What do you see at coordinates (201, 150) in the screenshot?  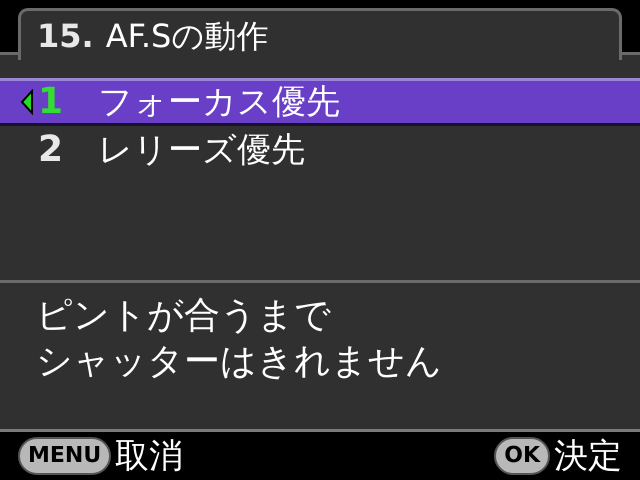 I see `option-label: レリーズ優先` at bounding box center [201, 150].